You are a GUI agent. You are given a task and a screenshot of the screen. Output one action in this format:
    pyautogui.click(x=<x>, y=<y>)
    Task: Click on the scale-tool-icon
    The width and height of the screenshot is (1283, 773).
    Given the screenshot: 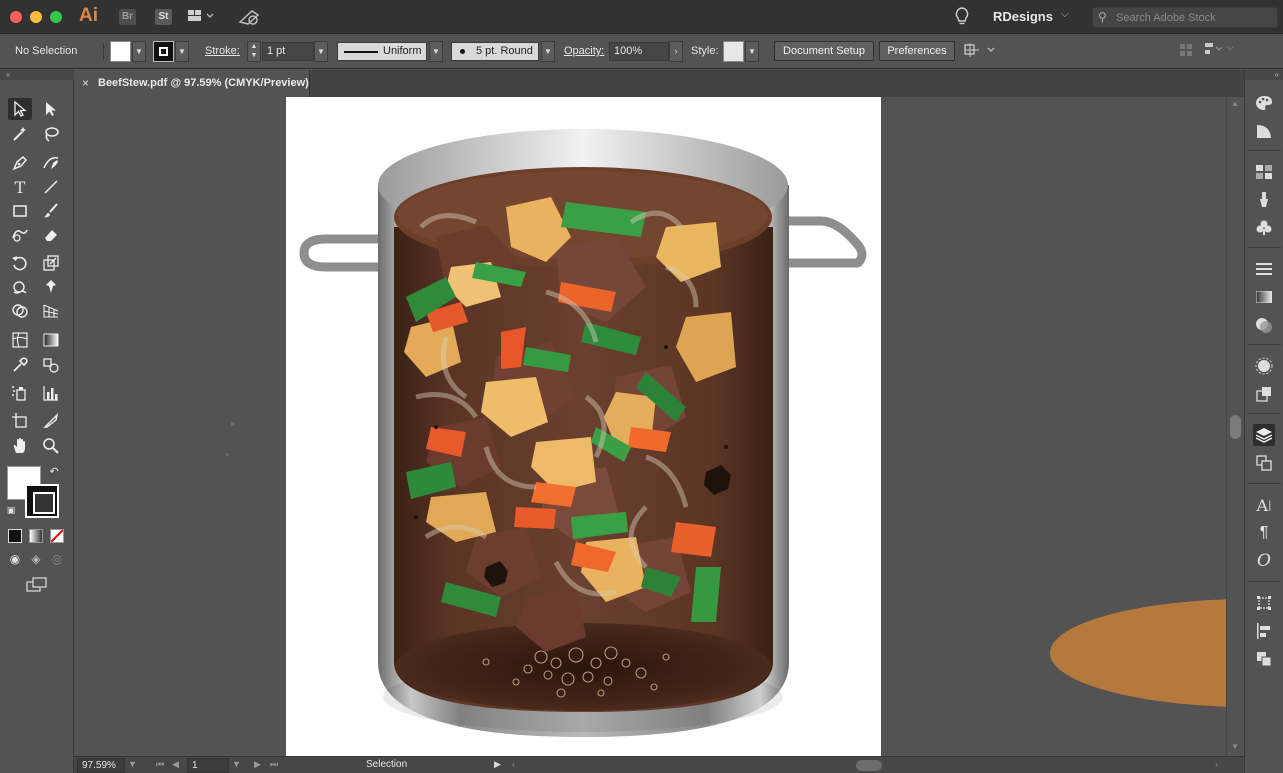 What is the action you would take?
    pyautogui.click(x=51, y=263)
    